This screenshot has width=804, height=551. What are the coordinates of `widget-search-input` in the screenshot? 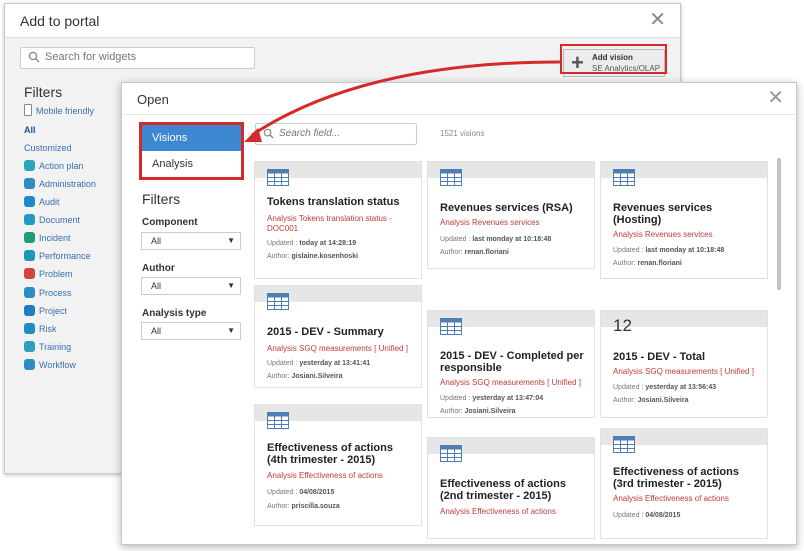 It's located at (145, 57).